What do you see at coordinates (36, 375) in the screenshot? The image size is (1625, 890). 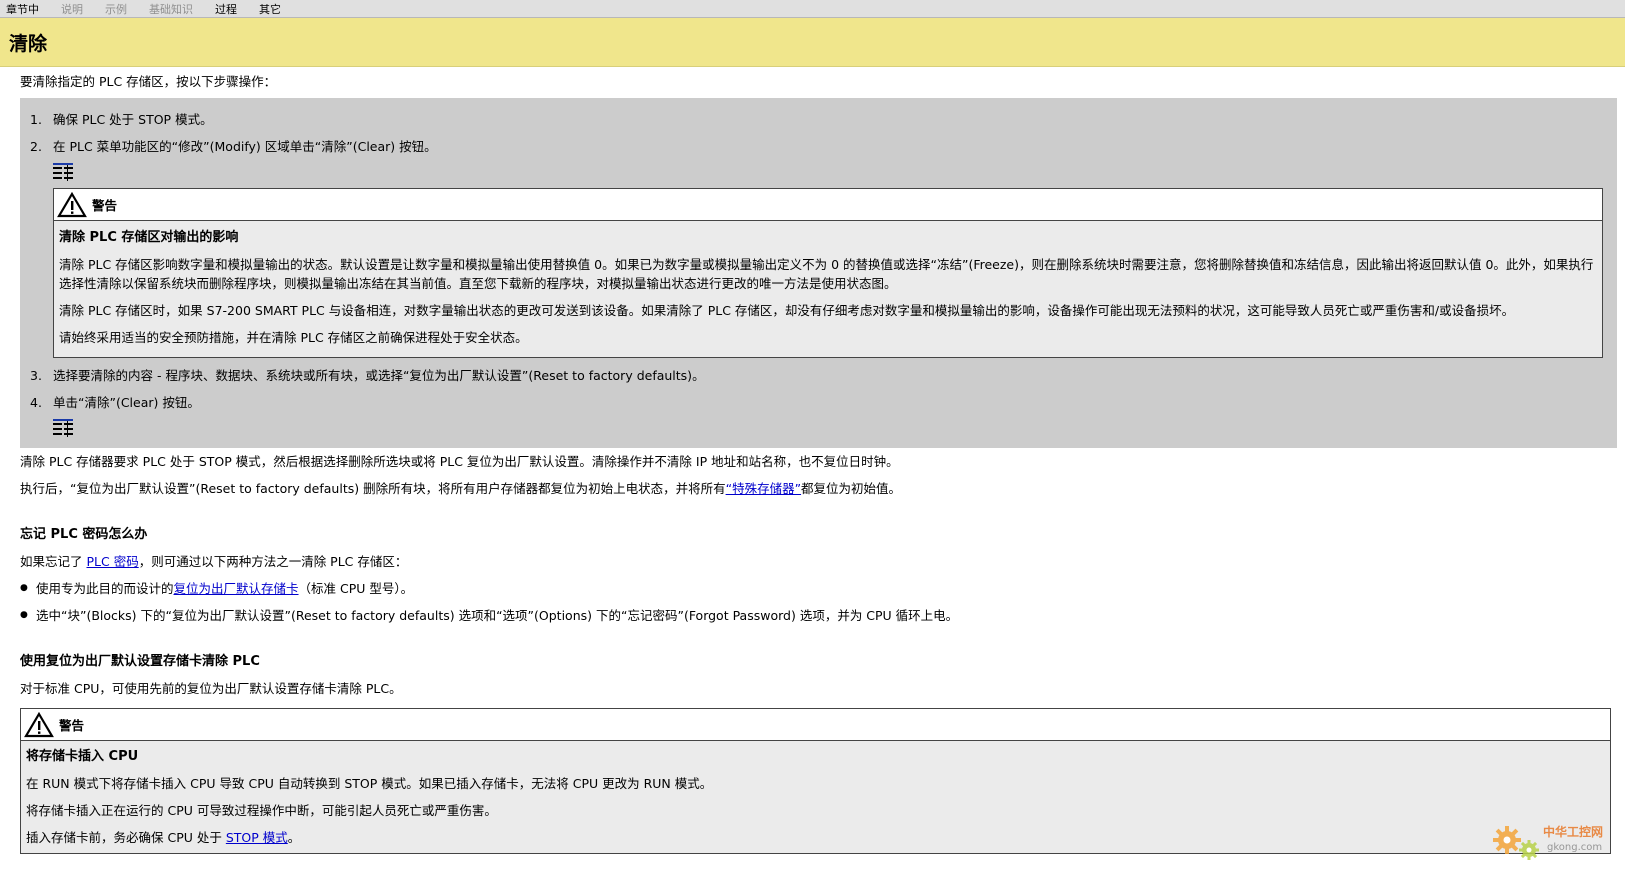 I see `step-number: 3.` at bounding box center [36, 375].